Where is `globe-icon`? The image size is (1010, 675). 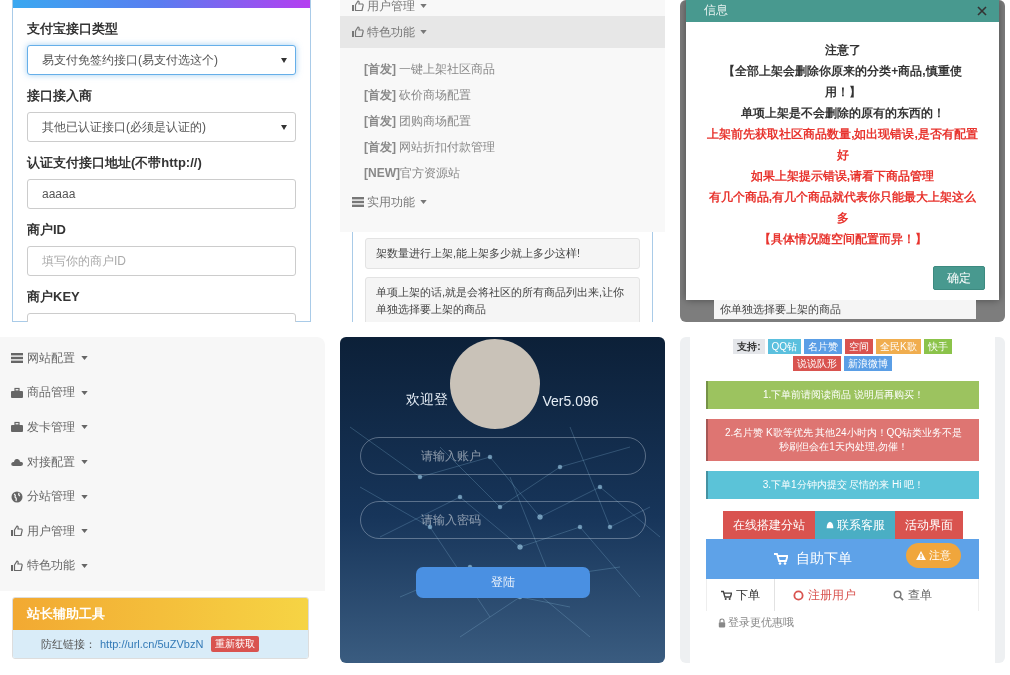 globe-icon is located at coordinates (17, 496).